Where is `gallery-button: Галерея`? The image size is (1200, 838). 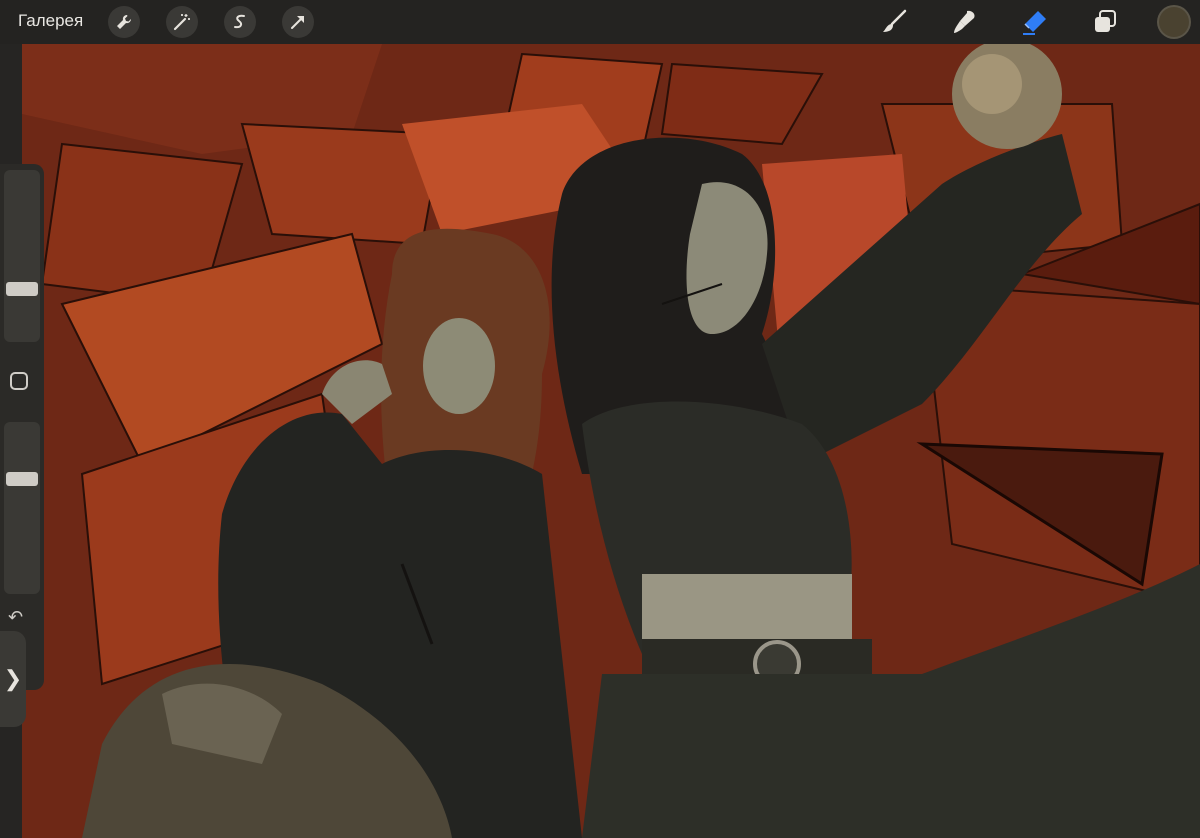 gallery-button: Галерея is located at coordinates (50, 21).